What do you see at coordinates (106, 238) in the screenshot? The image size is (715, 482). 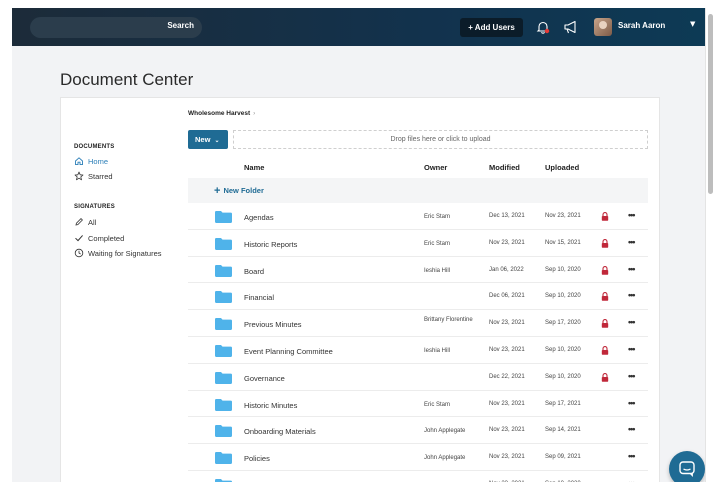 I see `sidebar-item-label: Completed` at bounding box center [106, 238].